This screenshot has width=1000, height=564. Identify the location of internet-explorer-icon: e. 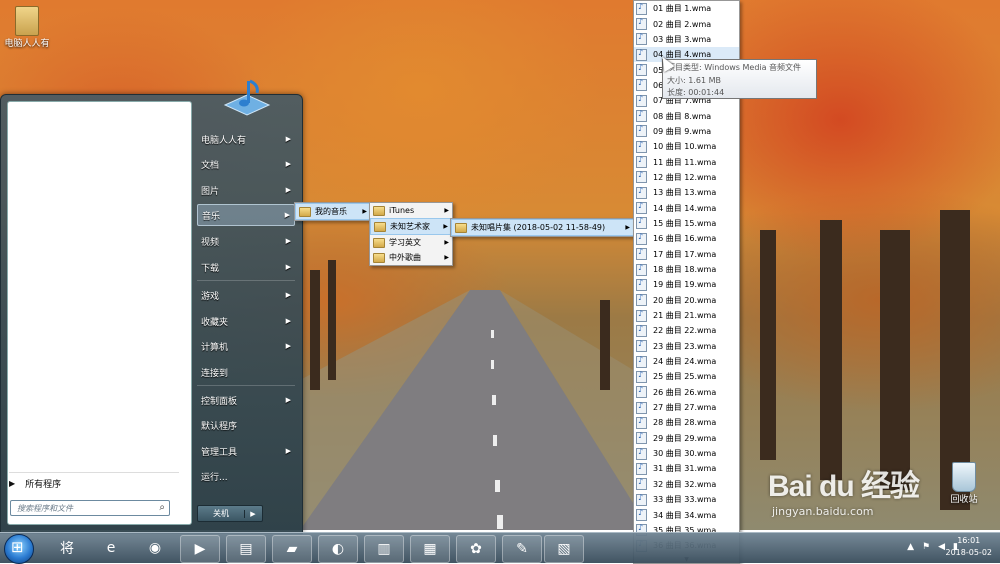
(111, 548).